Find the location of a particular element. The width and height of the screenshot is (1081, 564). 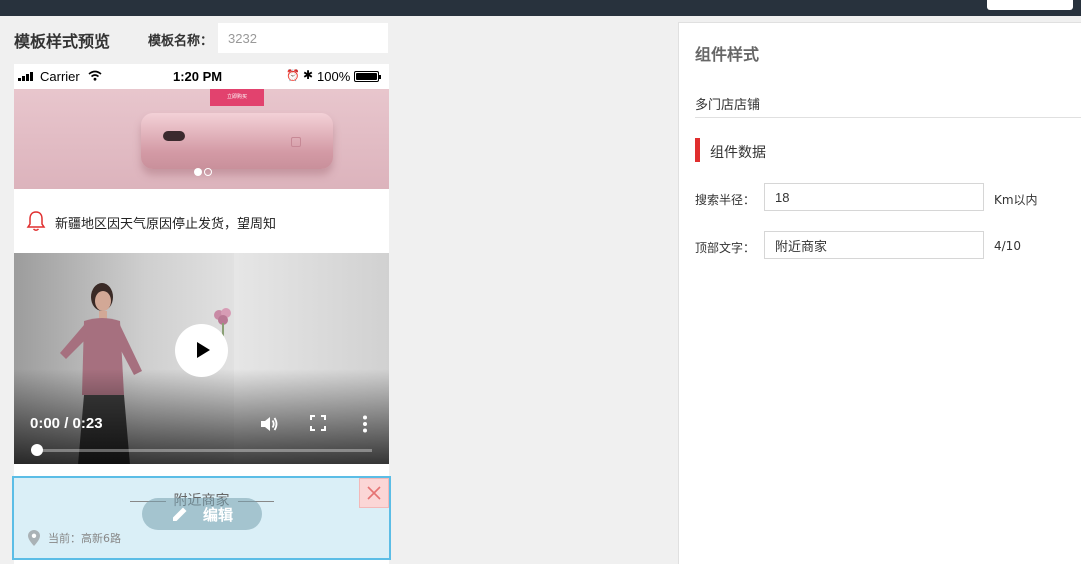

alarm-icon: ⏰ is located at coordinates (293, 76).